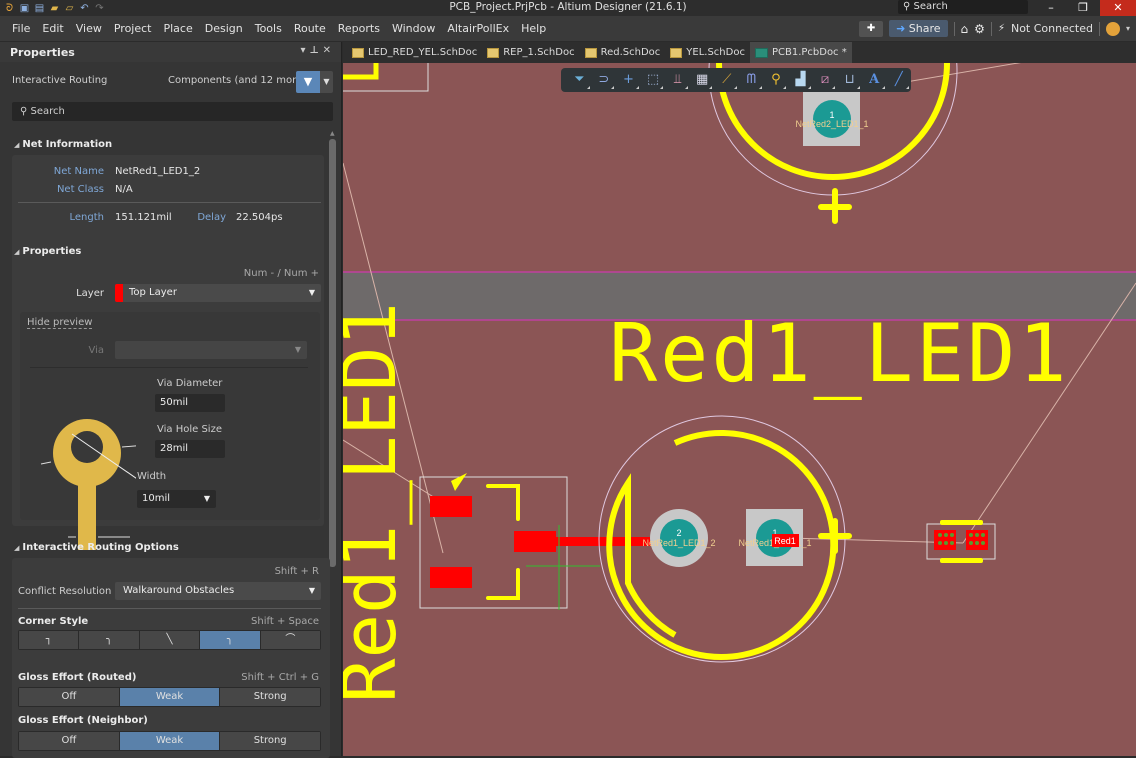 This screenshot has width=1136, height=758. Describe the element at coordinates (133, 28) in the screenshot. I see `menu-project: Project` at that location.